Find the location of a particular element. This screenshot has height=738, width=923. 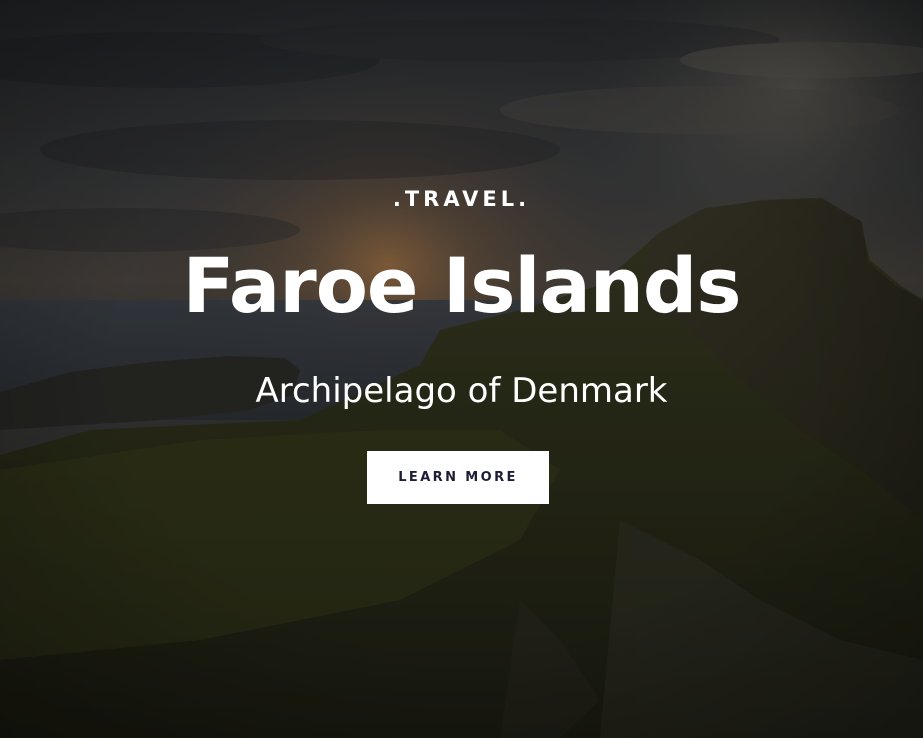

learn-more-button: LEARN MORE is located at coordinates (458, 477).